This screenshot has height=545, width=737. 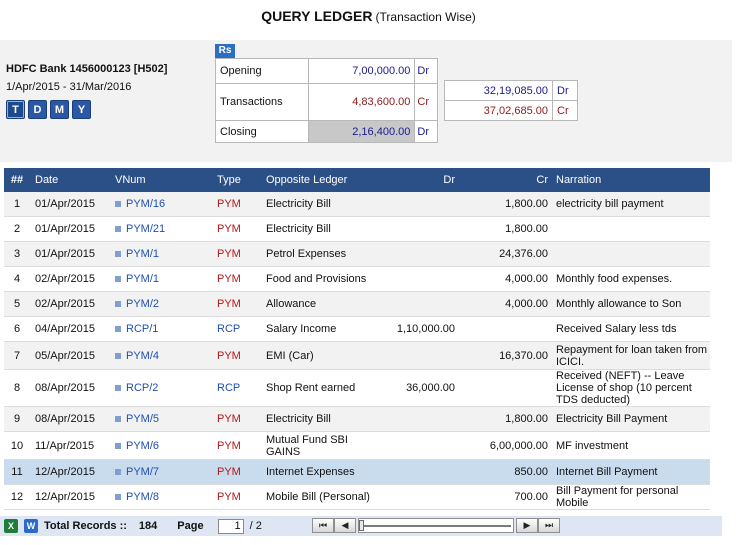 What do you see at coordinates (142, 304) in the screenshot?
I see `voucher-link: PYM/2` at bounding box center [142, 304].